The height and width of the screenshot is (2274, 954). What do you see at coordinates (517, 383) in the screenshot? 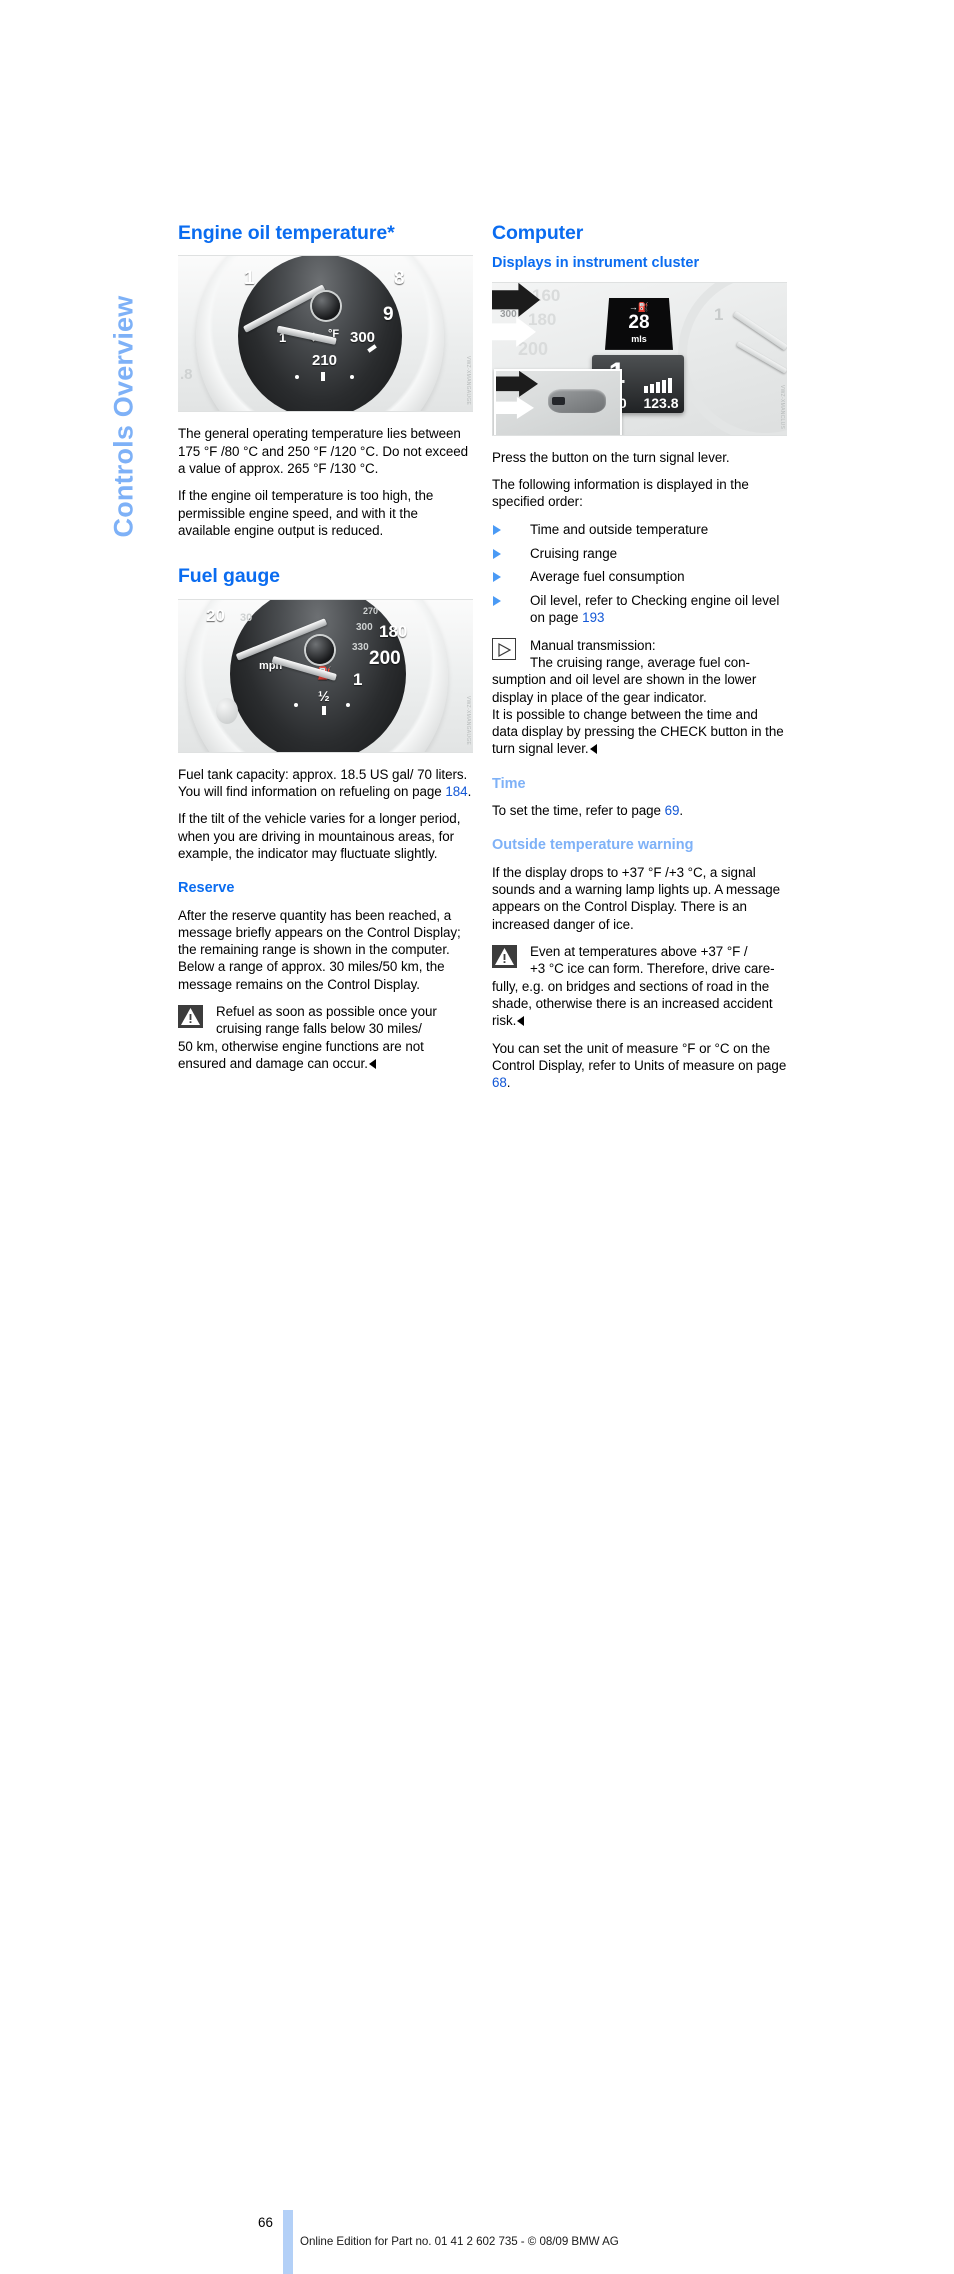
I see `inset-arrow-outline` at bounding box center [517, 383].